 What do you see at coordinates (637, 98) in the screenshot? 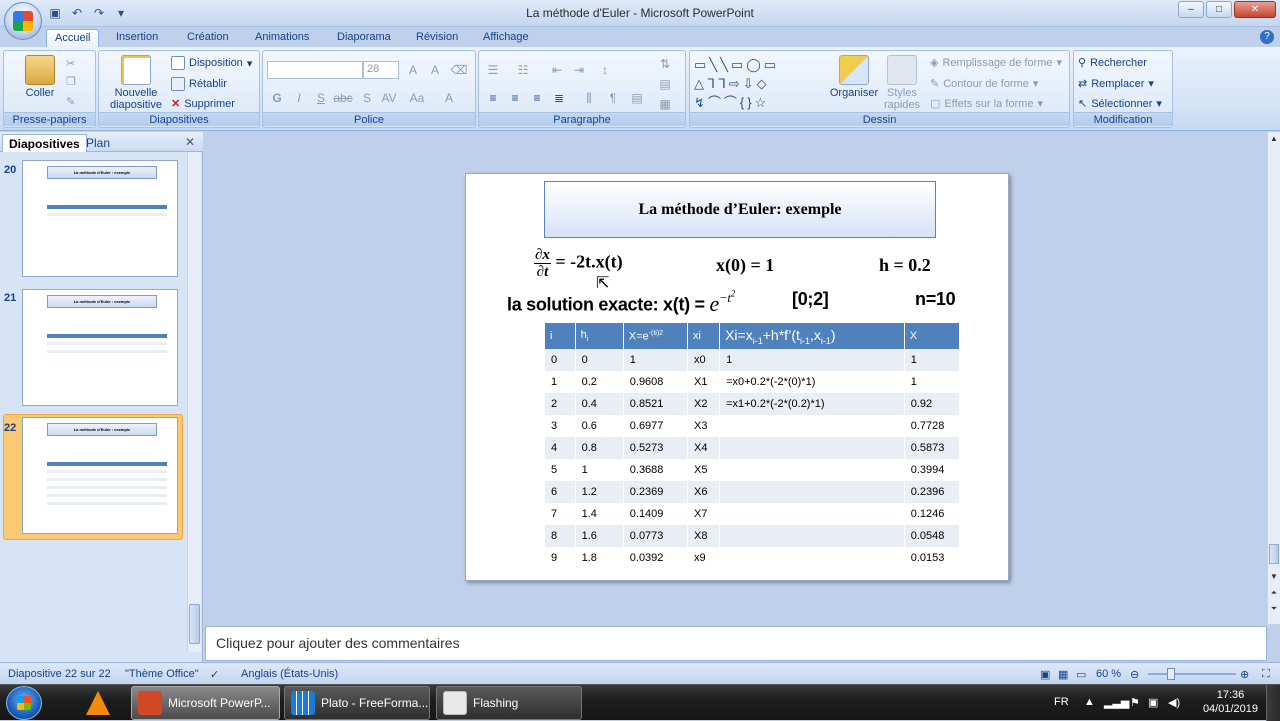
I see `ltr-icon: ▤` at bounding box center [637, 98].